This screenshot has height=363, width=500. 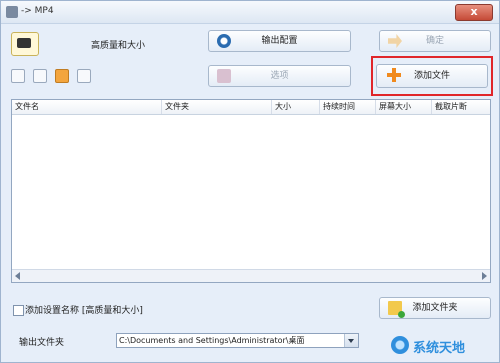 I want to click on media-info-icon, so click(x=84, y=76).